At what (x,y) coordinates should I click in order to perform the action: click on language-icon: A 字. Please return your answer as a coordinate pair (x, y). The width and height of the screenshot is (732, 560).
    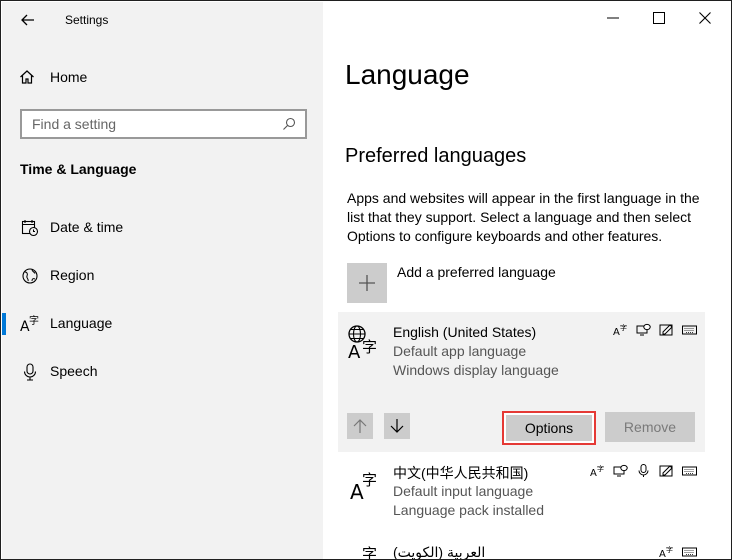
    Looking at the image, I should click on (363, 487).